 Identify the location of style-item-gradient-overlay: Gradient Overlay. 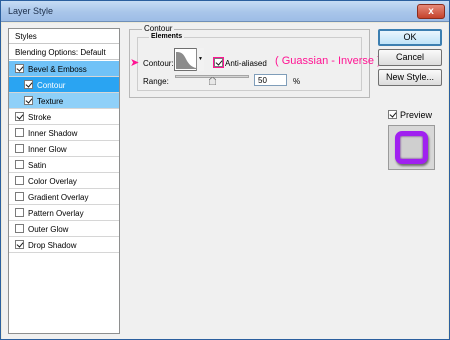
(64, 197).